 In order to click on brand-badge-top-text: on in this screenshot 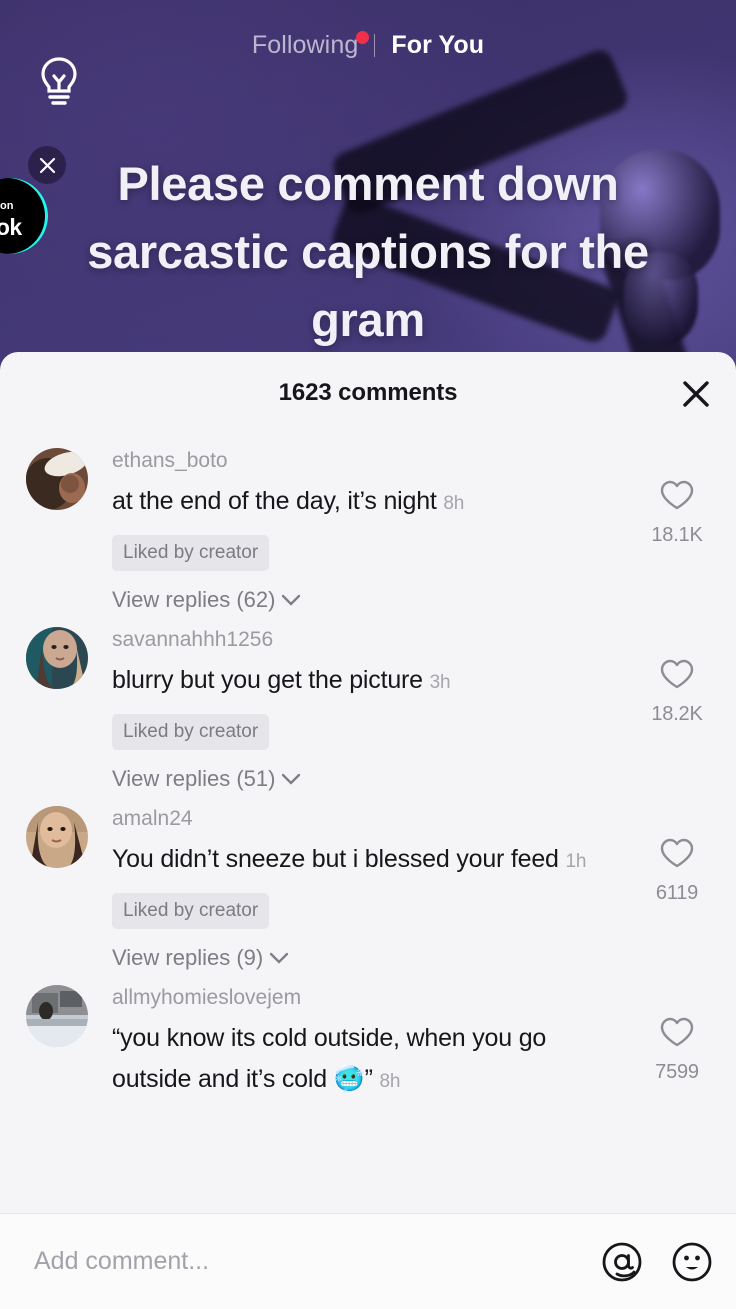, I will do `click(7, 206)`.